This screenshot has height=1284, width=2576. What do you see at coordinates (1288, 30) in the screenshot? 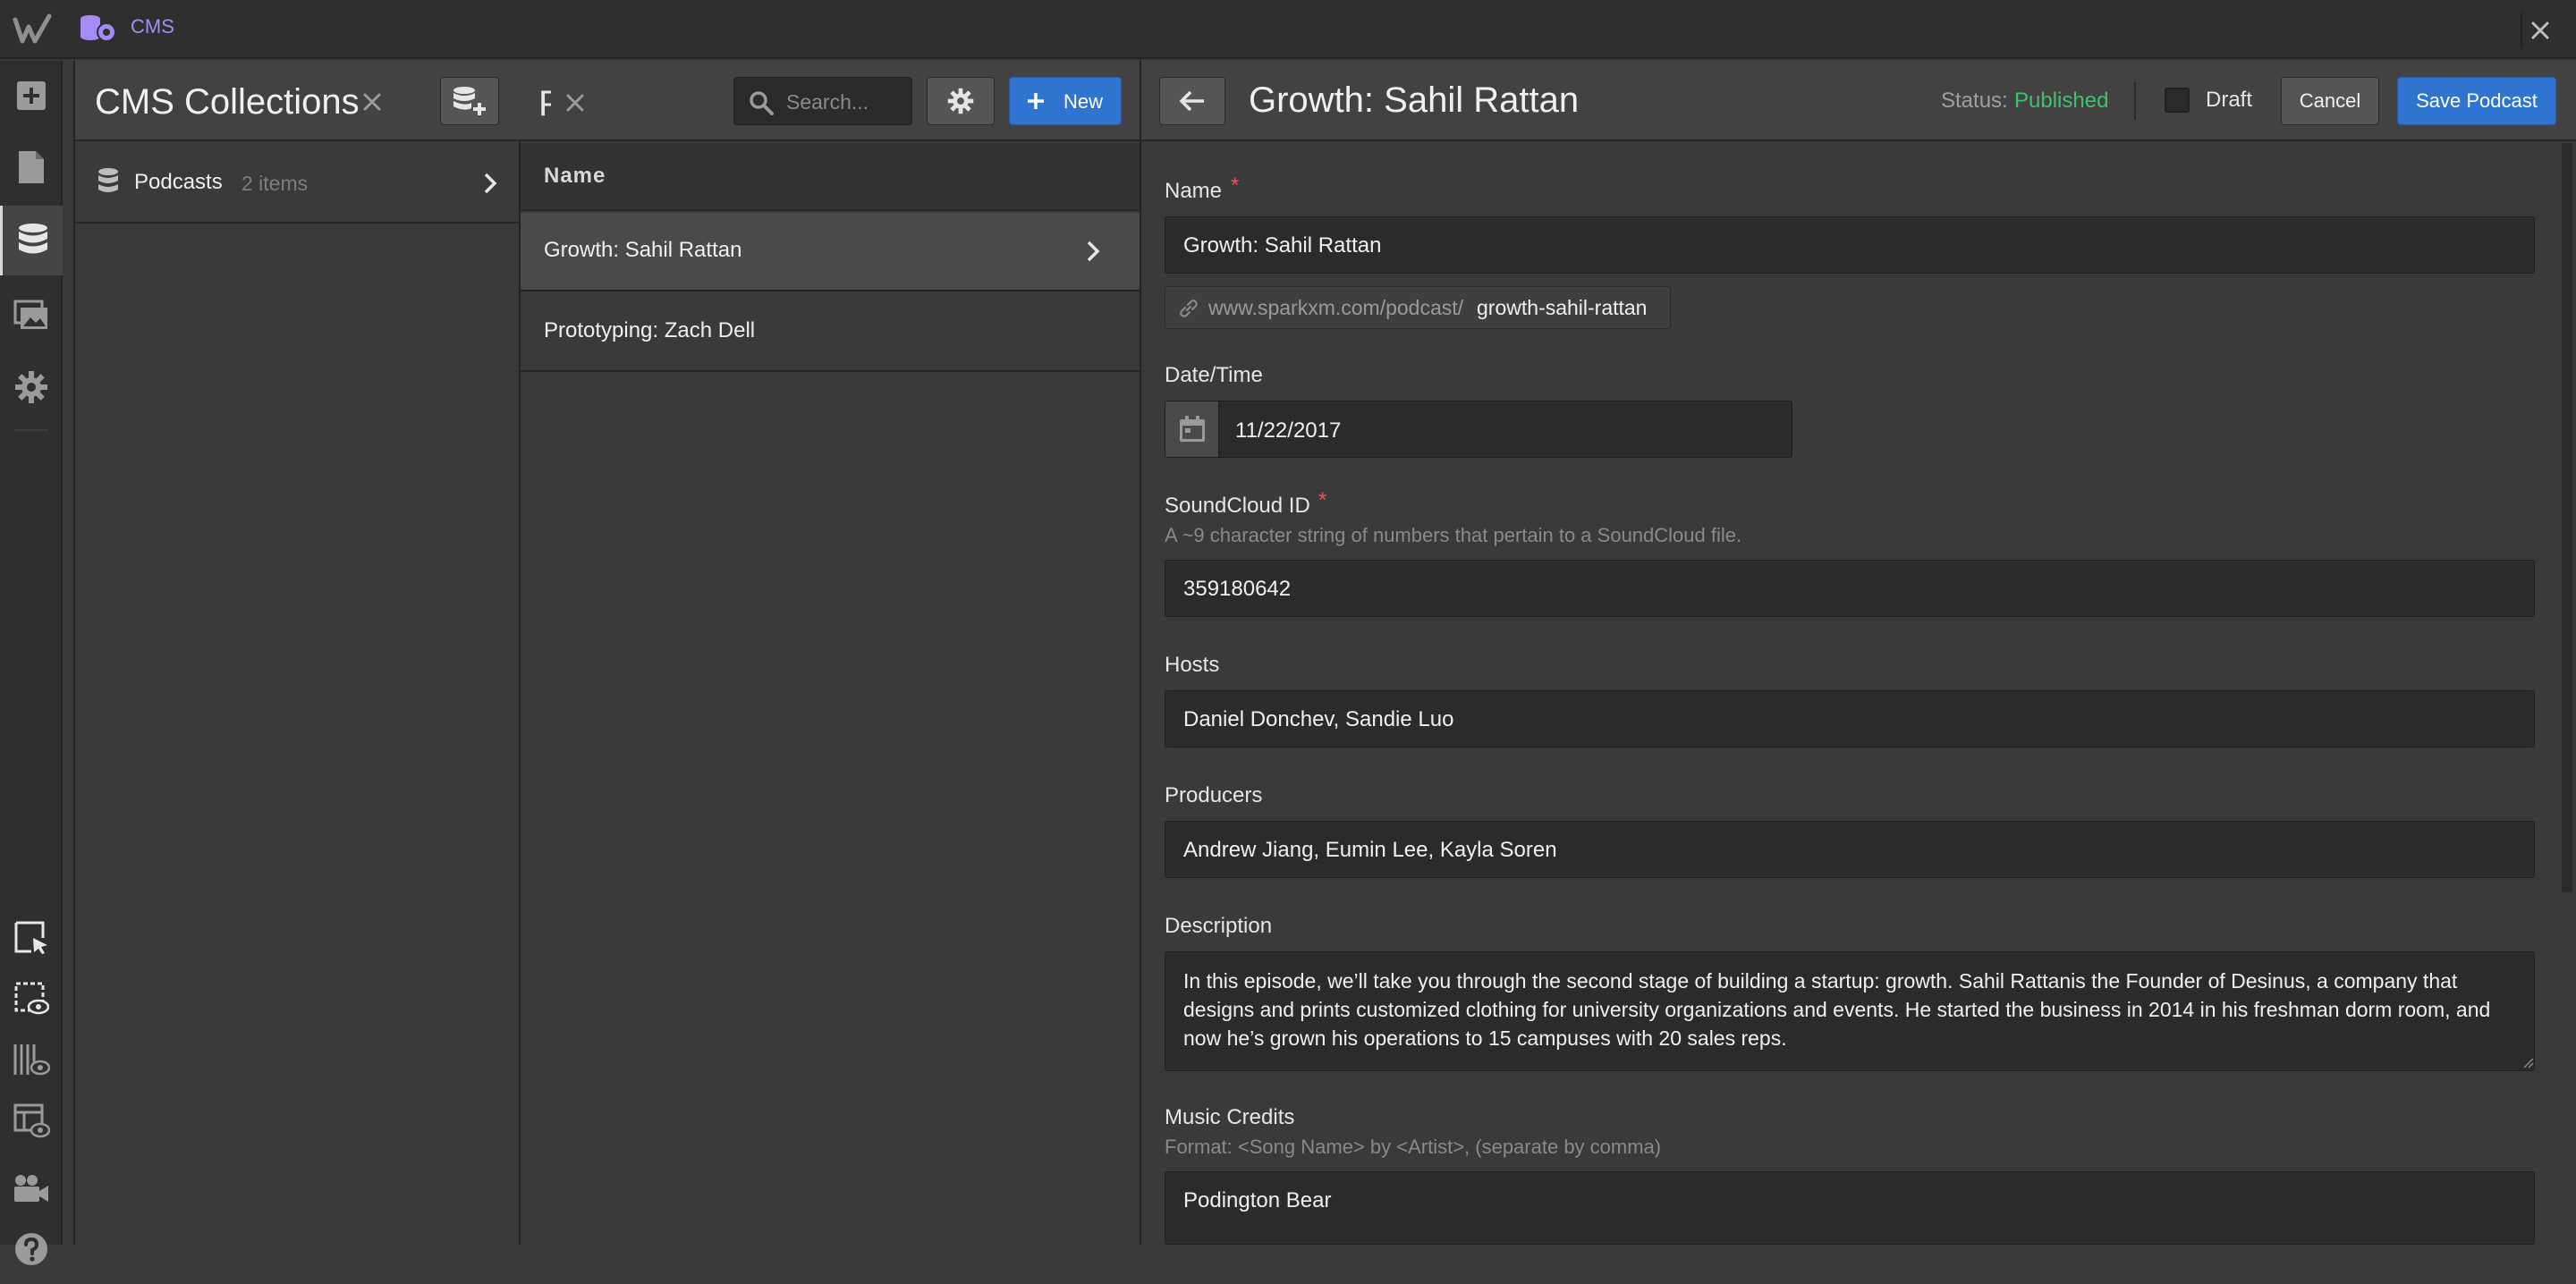
I see `top-bar: CMS` at bounding box center [1288, 30].